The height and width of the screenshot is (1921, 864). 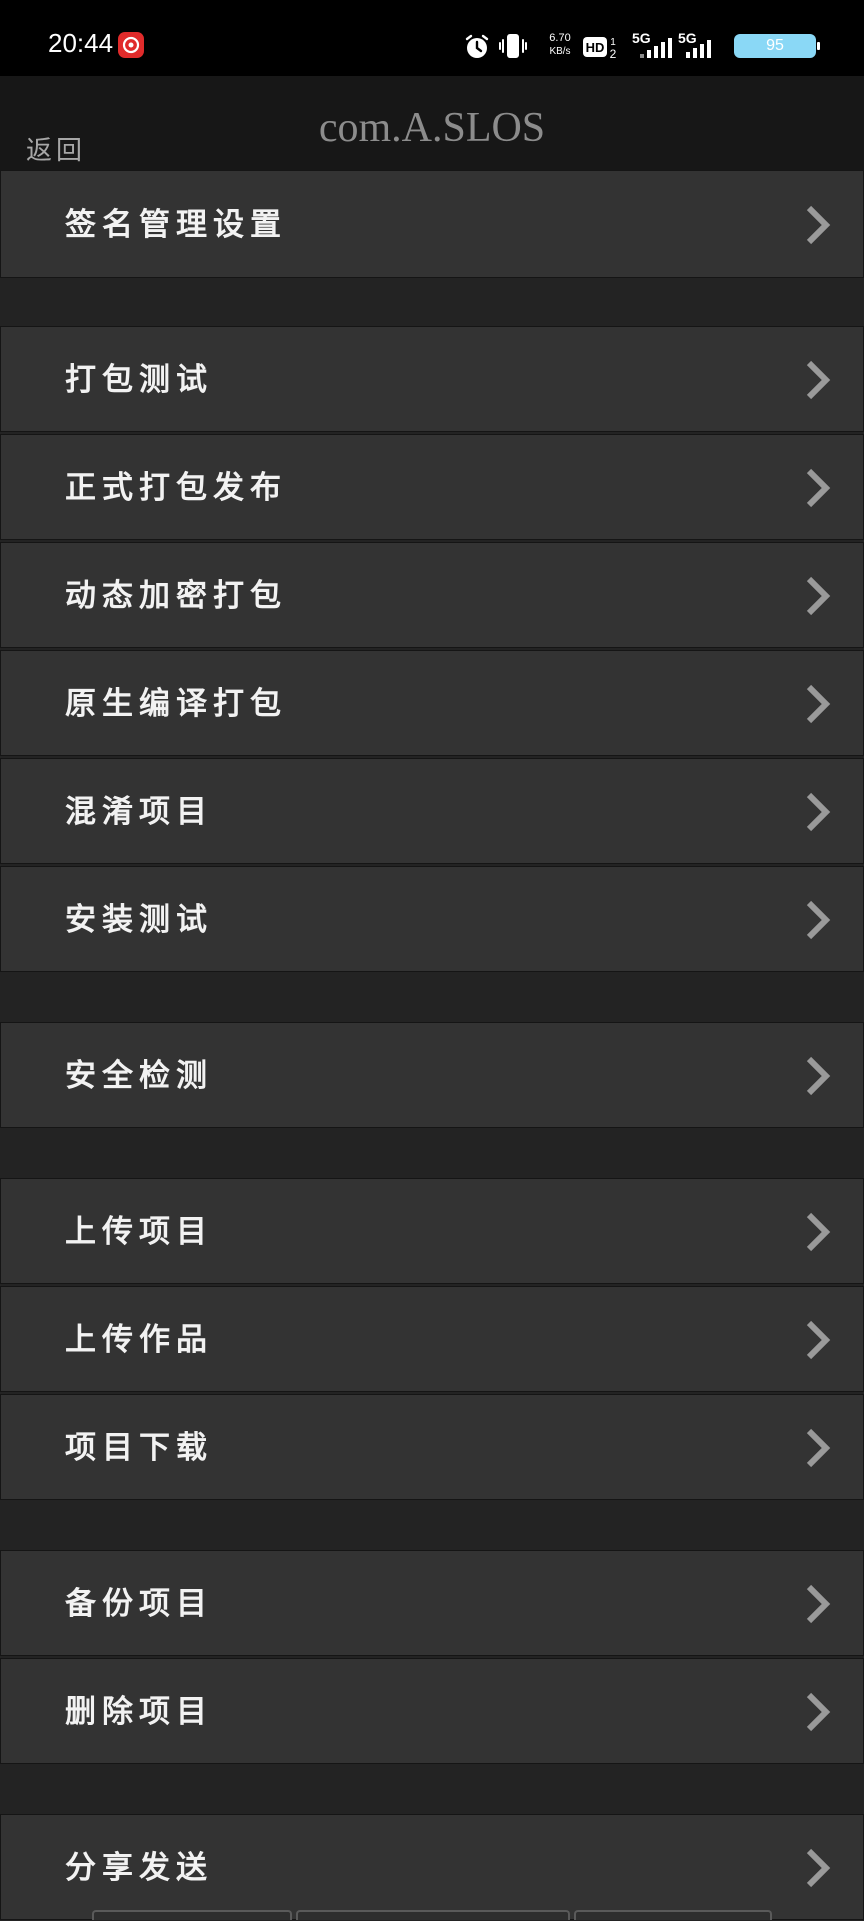 What do you see at coordinates (432, 1447) in the screenshot?
I see `menu-item-download-project: 项目下载` at bounding box center [432, 1447].